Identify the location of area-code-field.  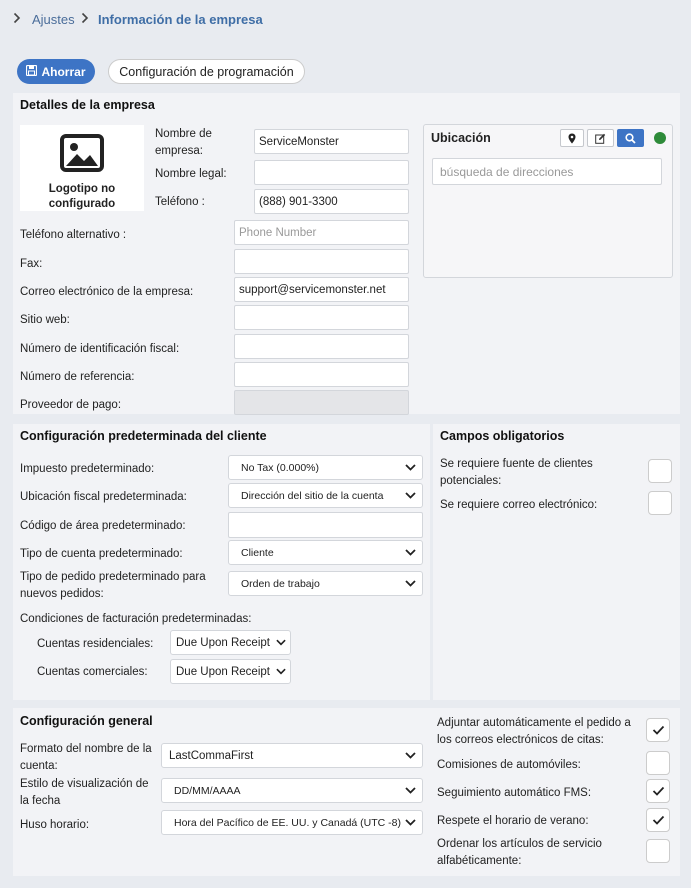
(325, 525).